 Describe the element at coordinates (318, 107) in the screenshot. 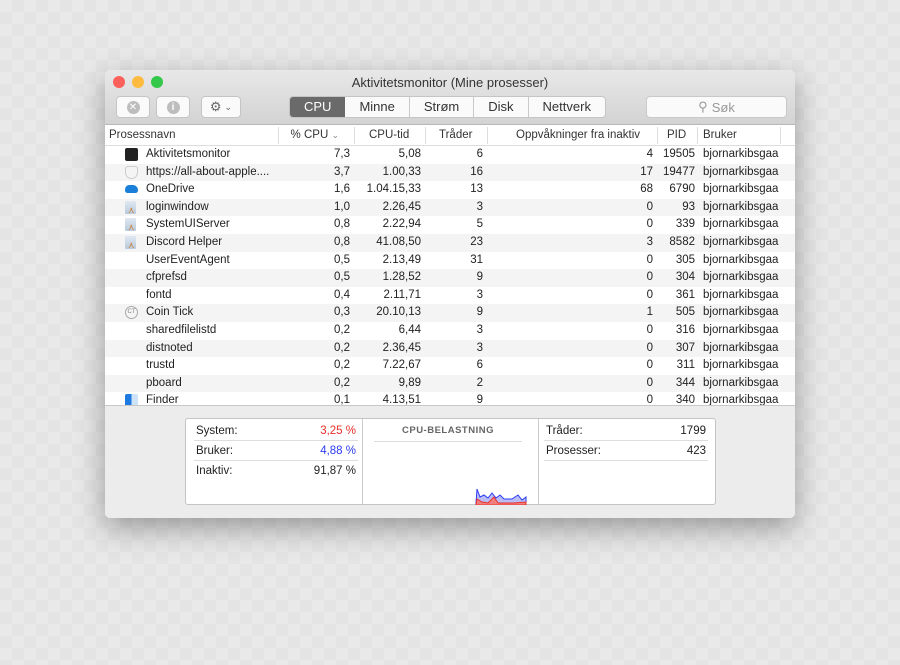

I see `tab-cpu: CPU` at that location.